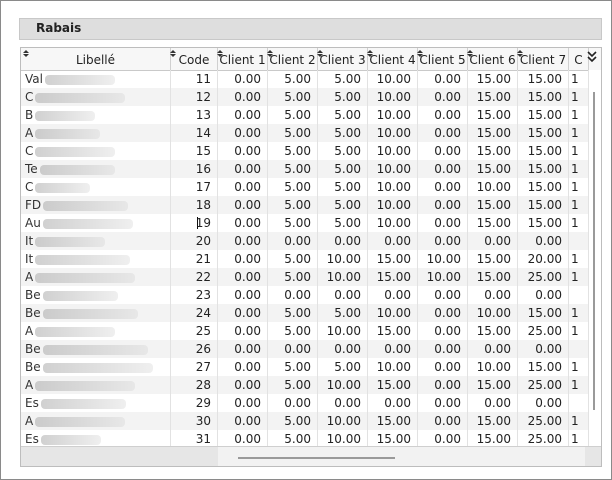  Describe the element at coordinates (194, 313) in the screenshot. I see `cell-code: 24` at that location.